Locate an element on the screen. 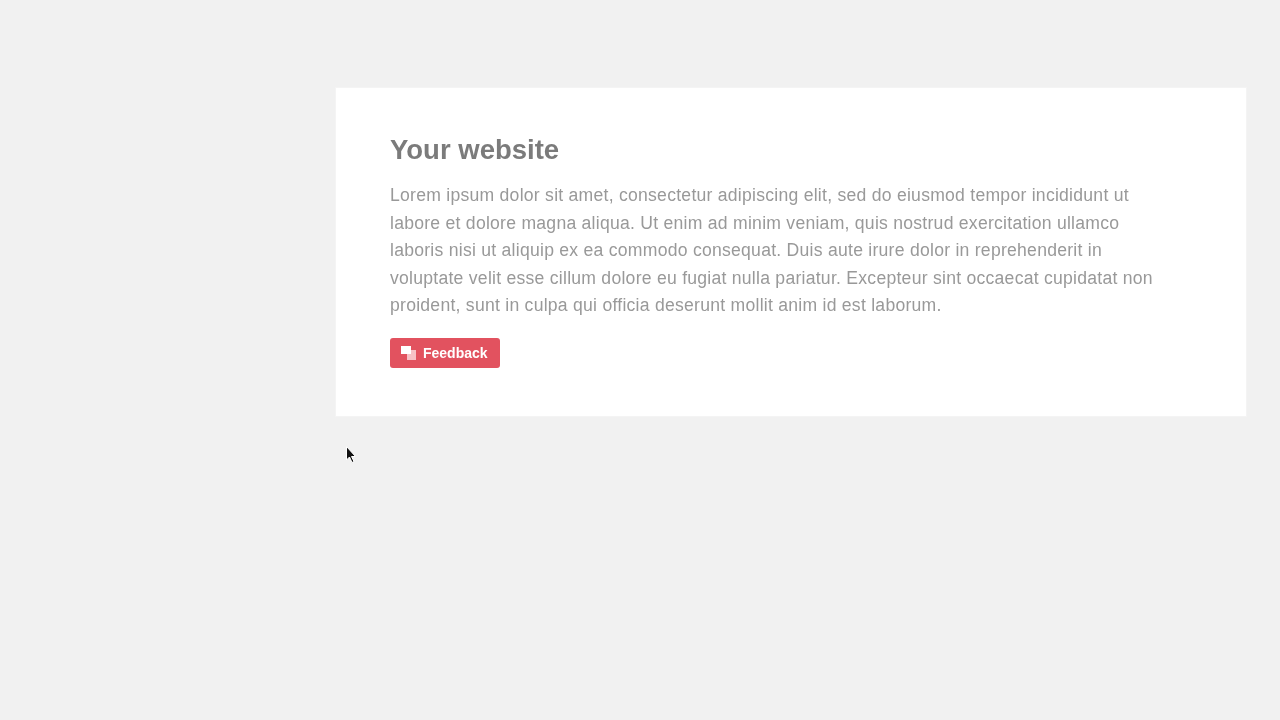  feedback-button: Feedback is located at coordinates (445, 352).